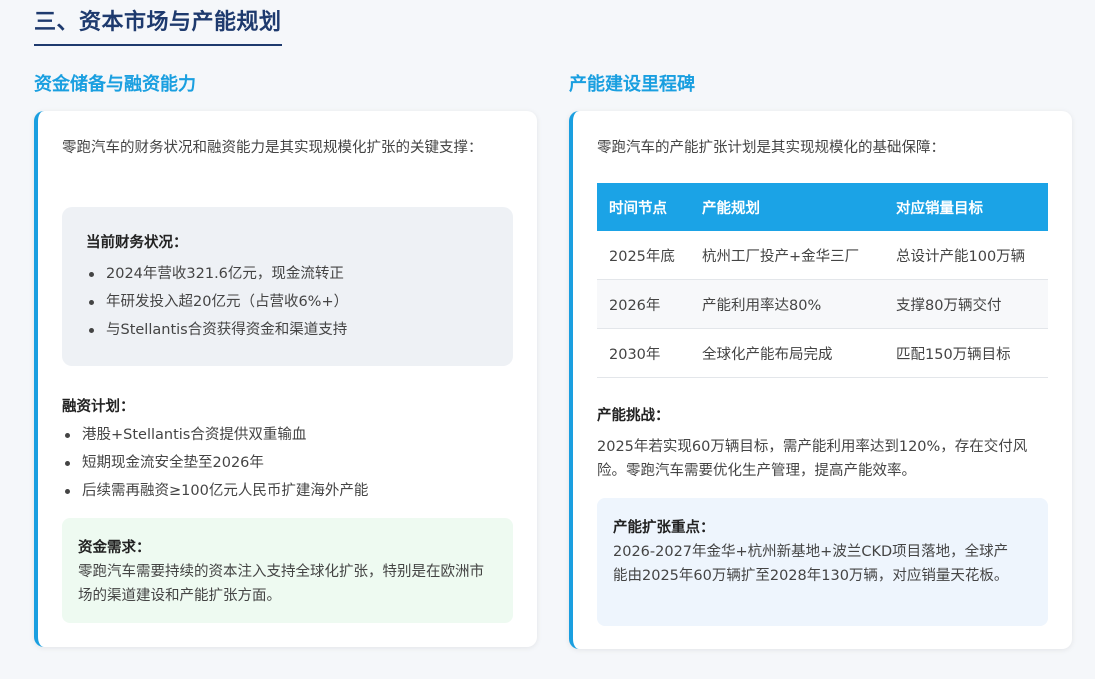  Describe the element at coordinates (114, 548) in the screenshot. I see `capital-need-heading: 资金需求：` at that location.